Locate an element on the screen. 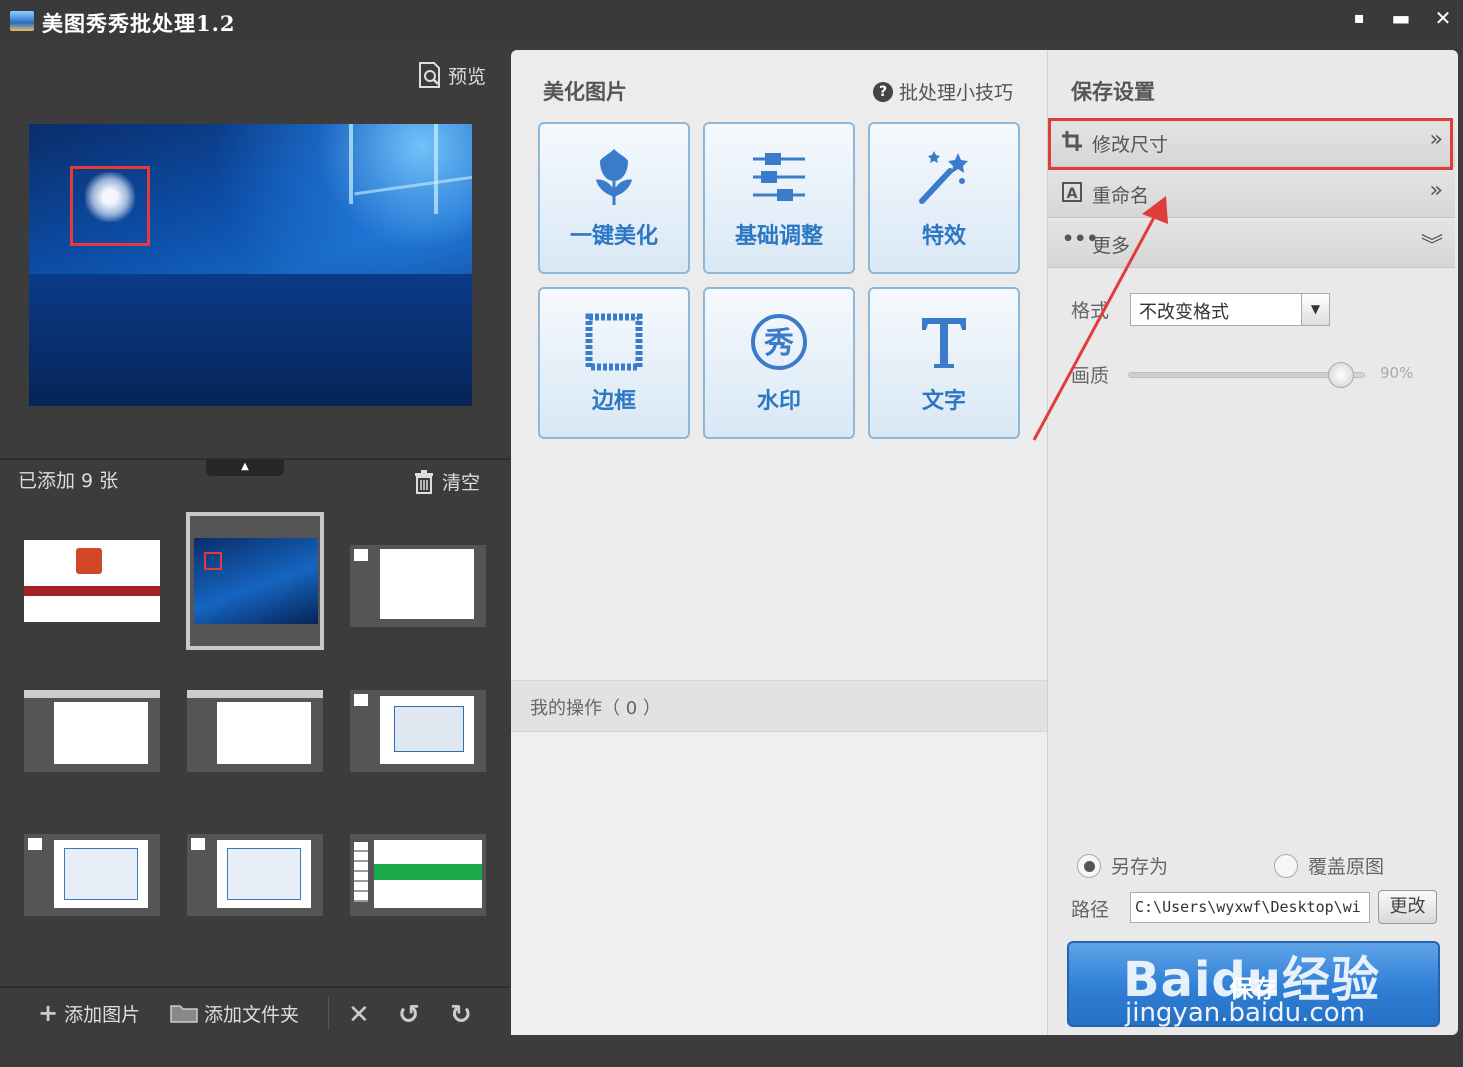  tile-label: 特效 is located at coordinates (943, 236).